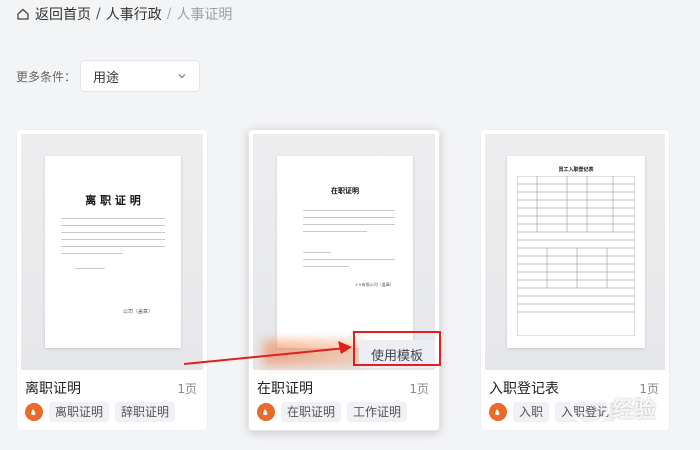  Describe the element at coordinates (182, 76) in the screenshot. I see `chevron-down-icon` at that location.